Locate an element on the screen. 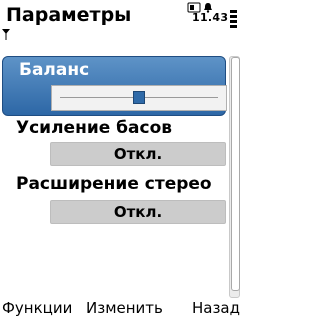  scrollbar is located at coordinates (234, 177).